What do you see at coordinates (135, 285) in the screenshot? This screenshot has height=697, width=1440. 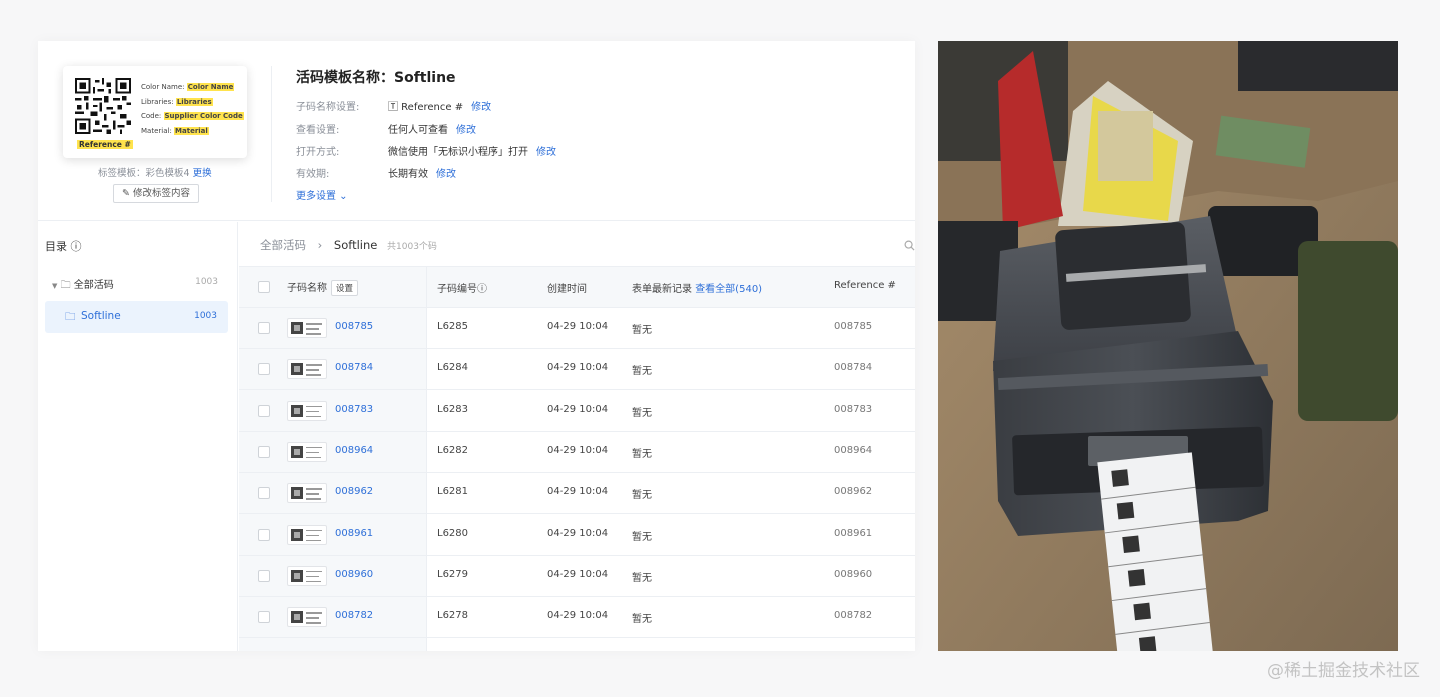 I see `tree-item-all: ▼ 🗀 全部活码 1003` at bounding box center [135, 285].